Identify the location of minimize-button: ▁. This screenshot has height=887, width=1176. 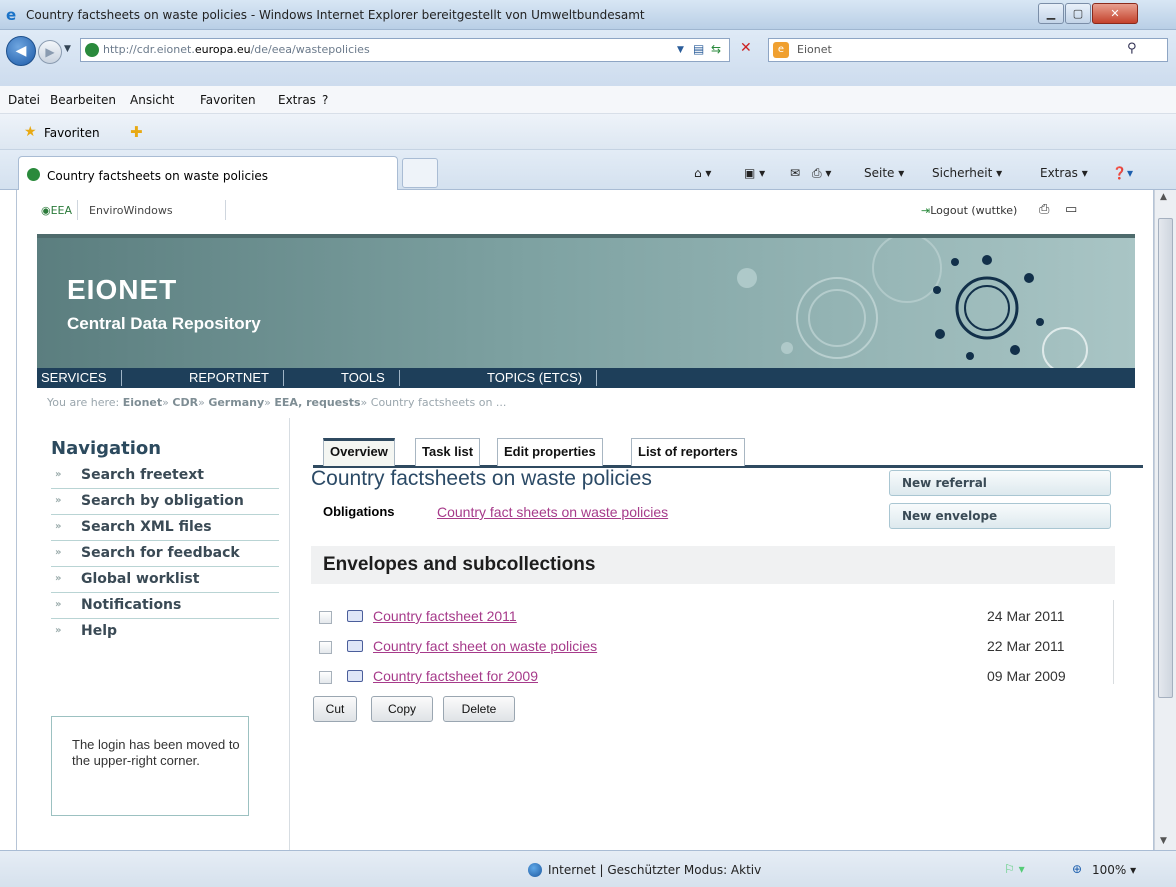
(1051, 13).